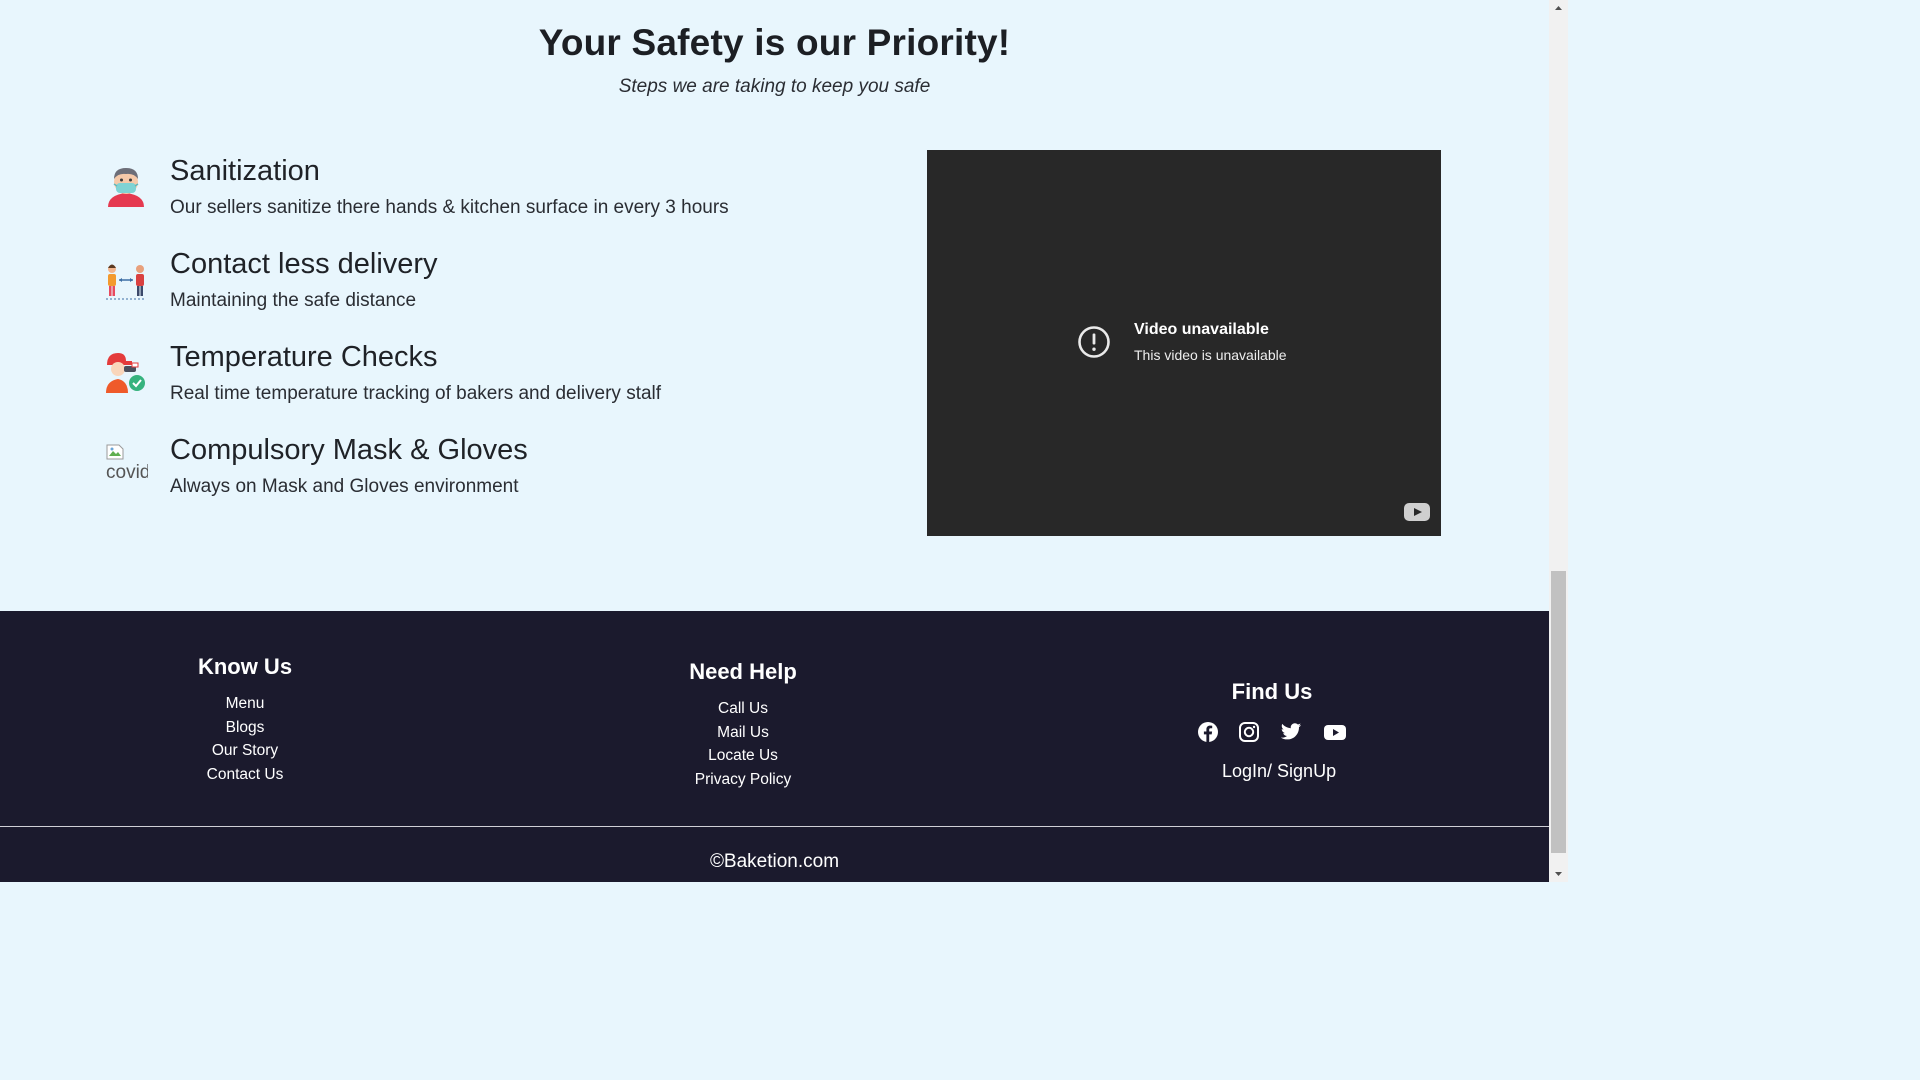  Describe the element at coordinates (774, 861) in the screenshot. I see `copyright-text: ©Baketion.com` at that location.